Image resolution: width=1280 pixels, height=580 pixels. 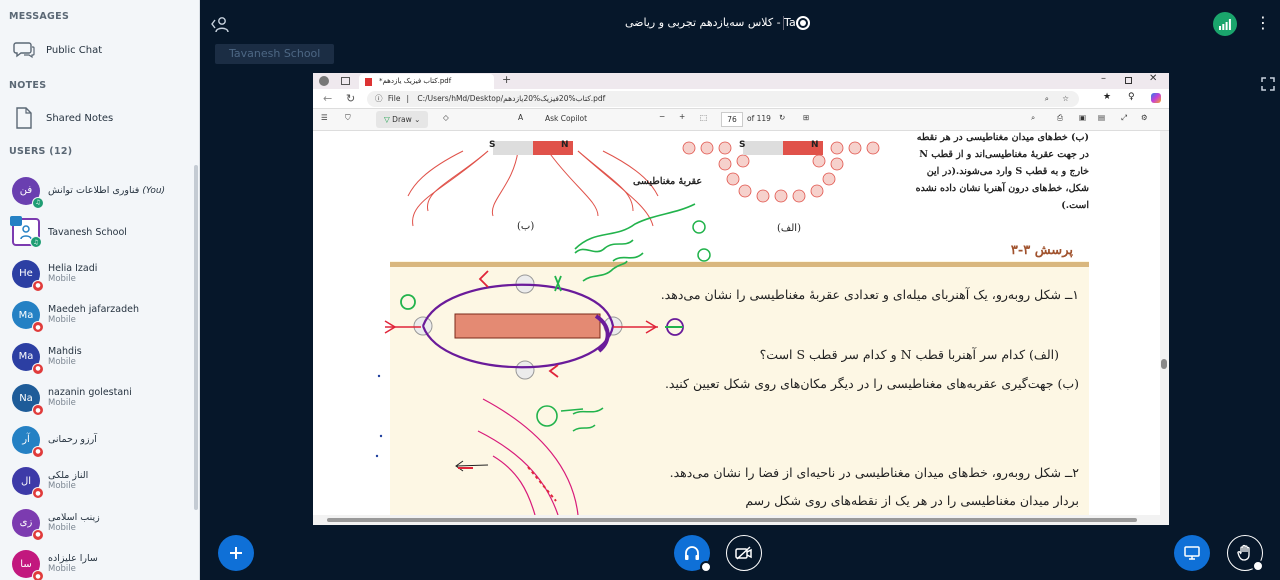 I want to click on sidebar-scrollbar, so click(x=196, y=337).